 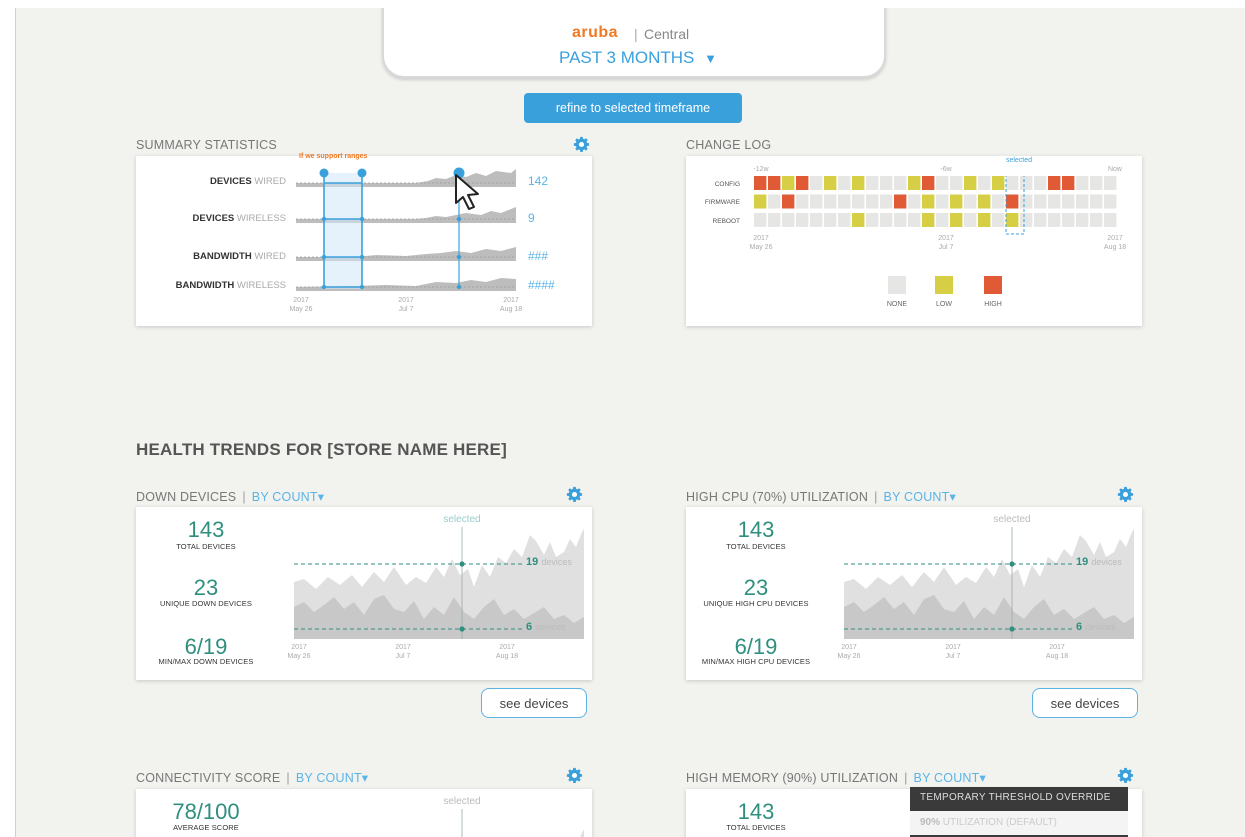 I want to click on brand-sub: Central, so click(x=667, y=34).